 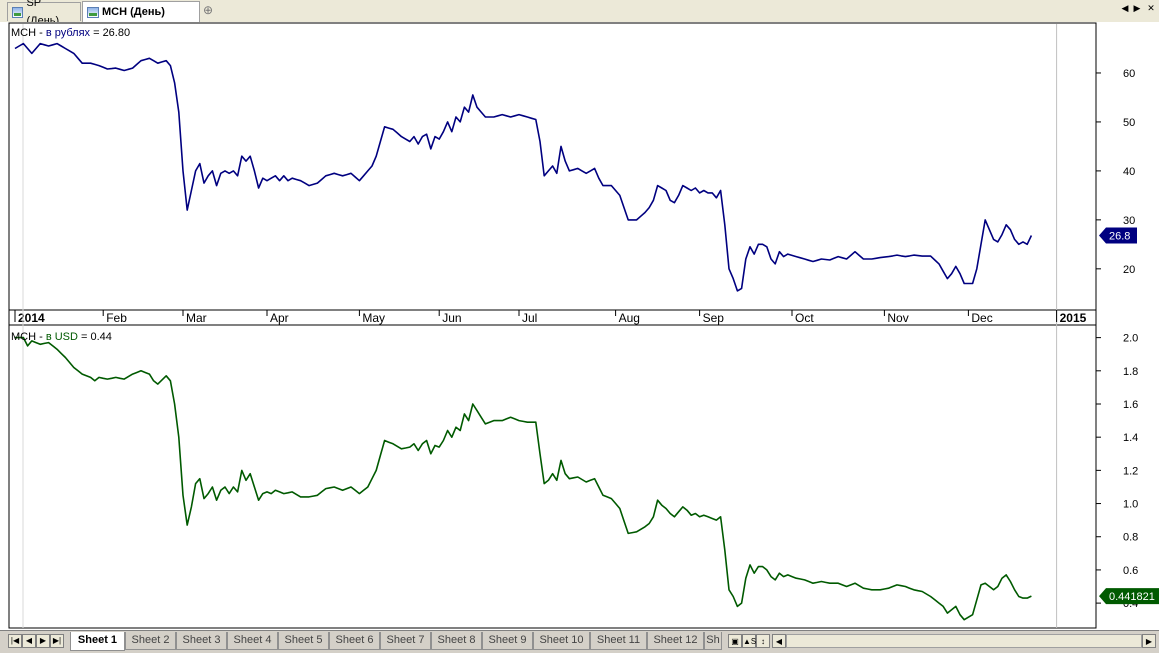 What do you see at coordinates (1149, 641) in the screenshot?
I see `scroll-right-icon: ▶` at bounding box center [1149, 641].